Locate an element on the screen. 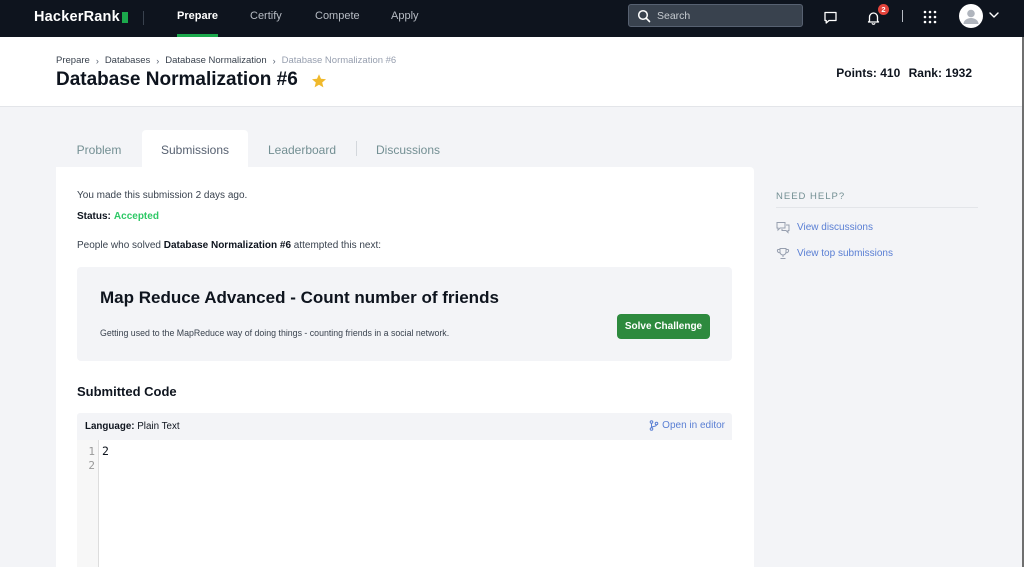 This screenshot has height=567, width=1024. view-discussions-link: View discussions is located at coordinates (824, 227).